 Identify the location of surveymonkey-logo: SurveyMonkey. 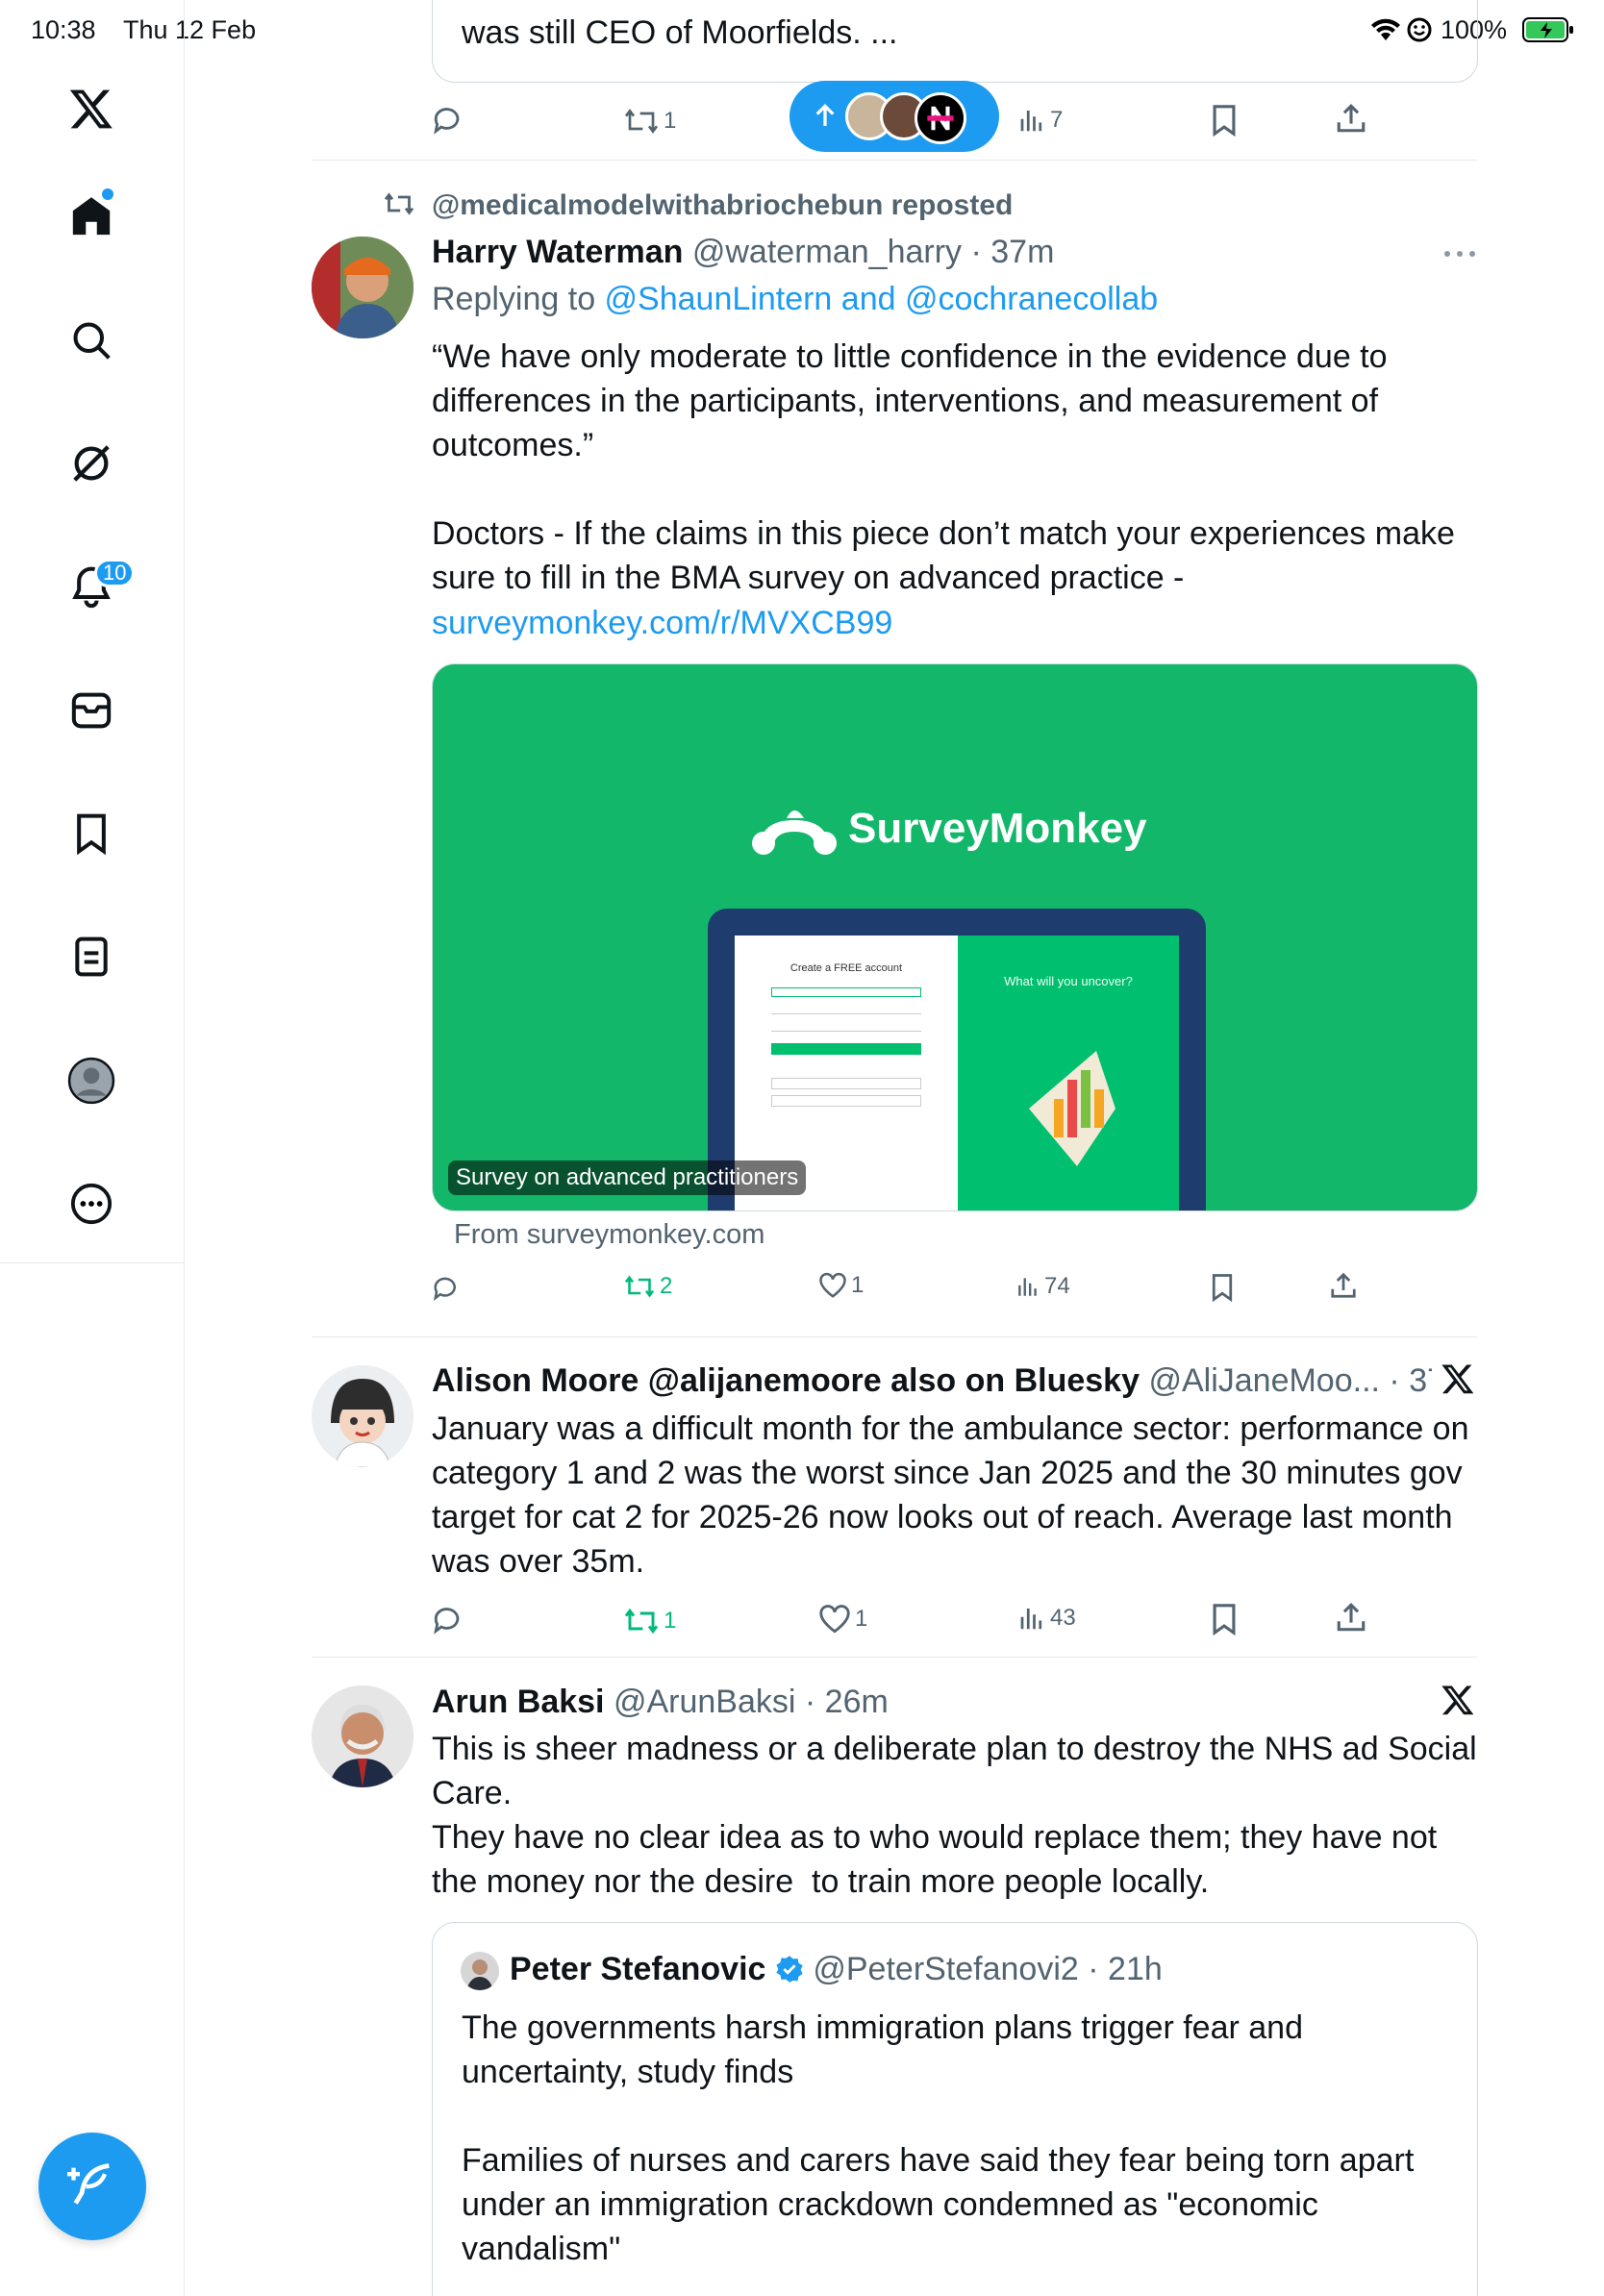
(948, 829).